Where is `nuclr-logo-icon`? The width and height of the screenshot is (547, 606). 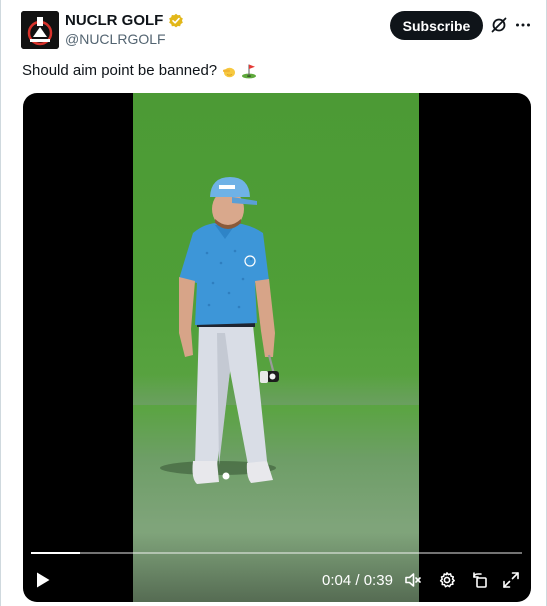 nuclr-logo-icon is located at coordinates (40, 30).